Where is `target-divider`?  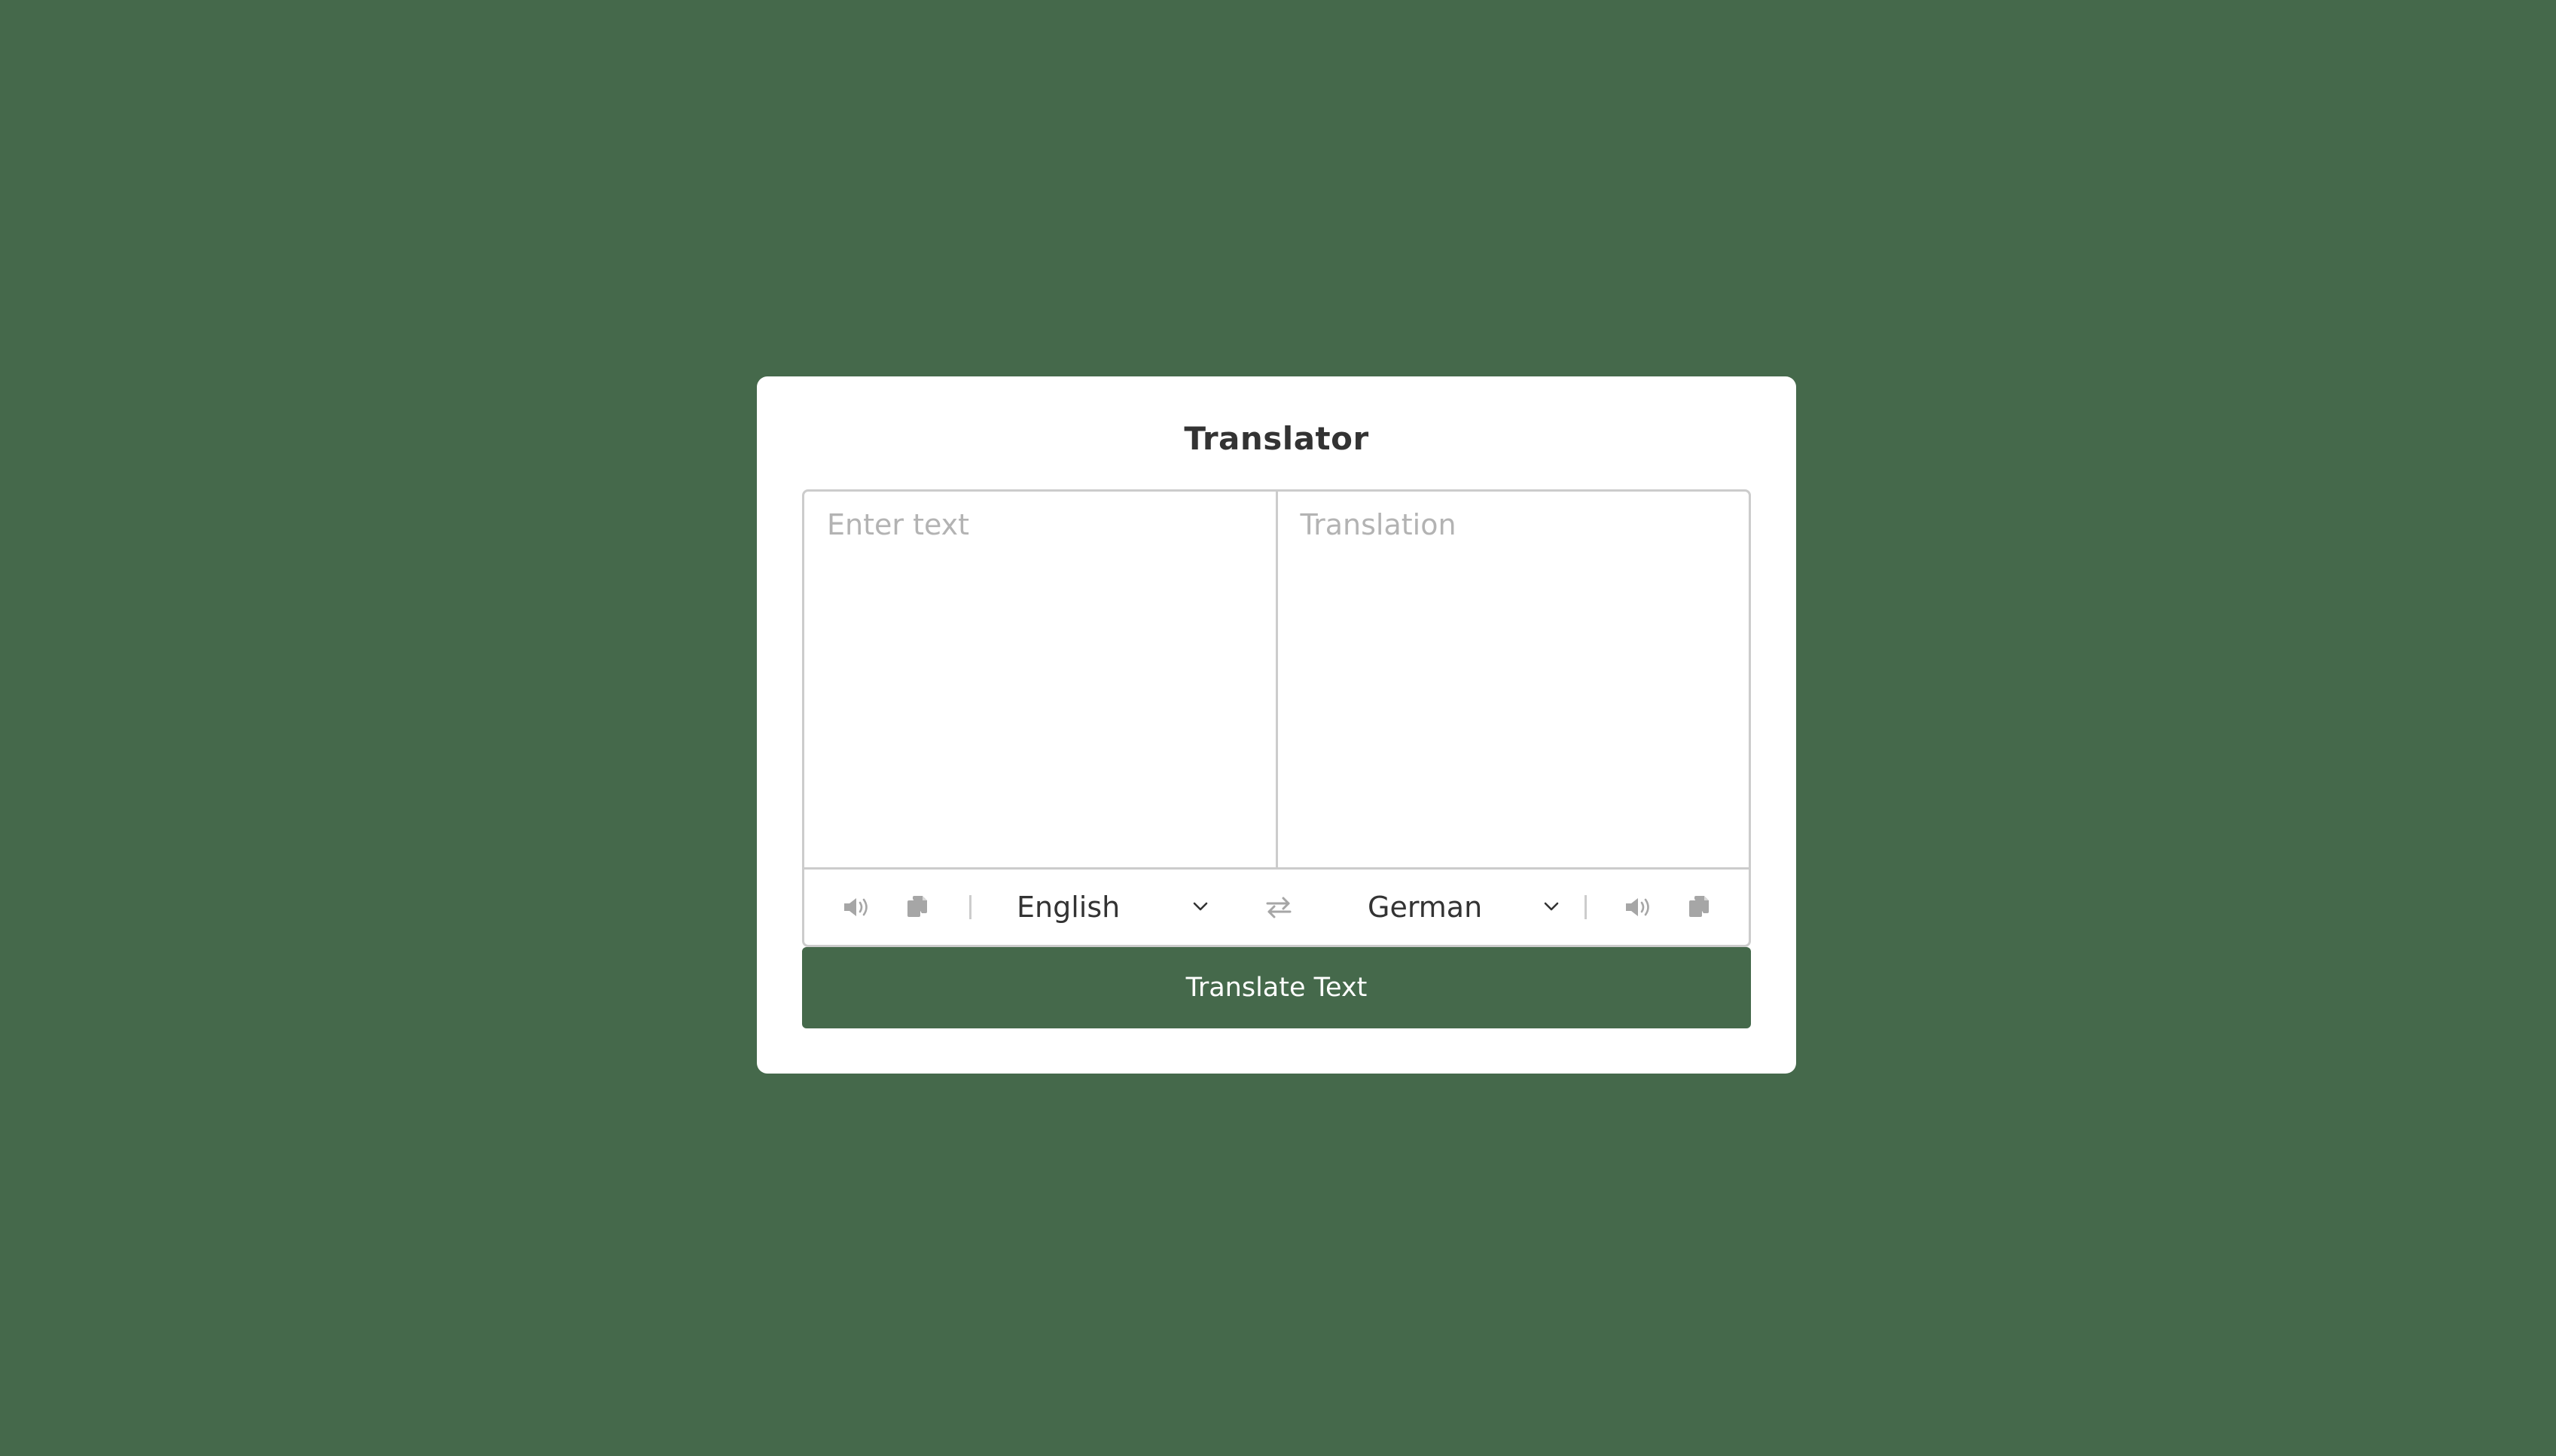 target-divider is located at coordinates (1586, 907).